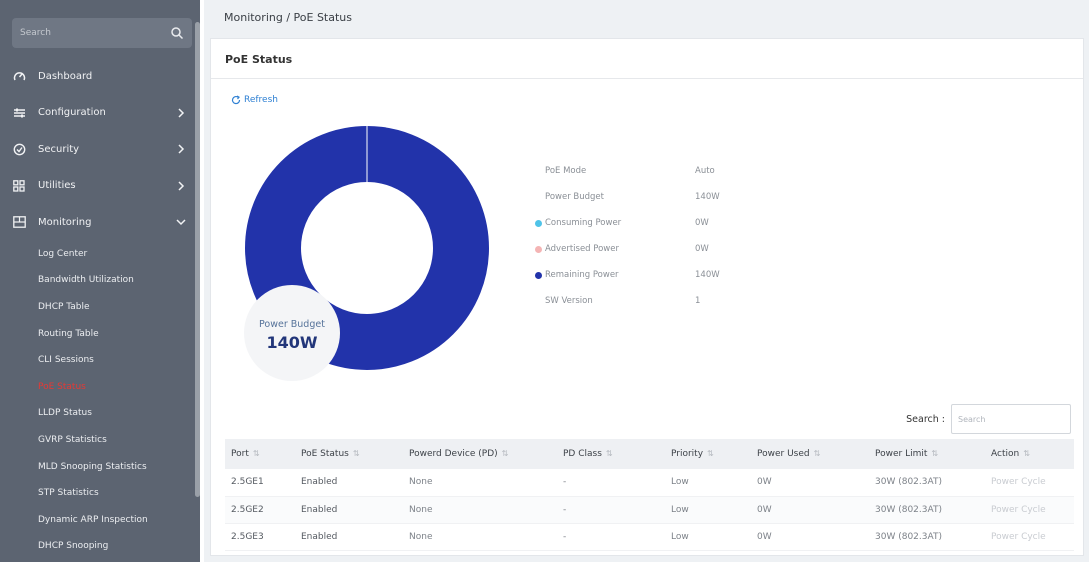  Describe the element at coordinates (100, 360) in the screenshot. I see `sidebar-subitem-cli-sessions: CLI Sessions` at that location.